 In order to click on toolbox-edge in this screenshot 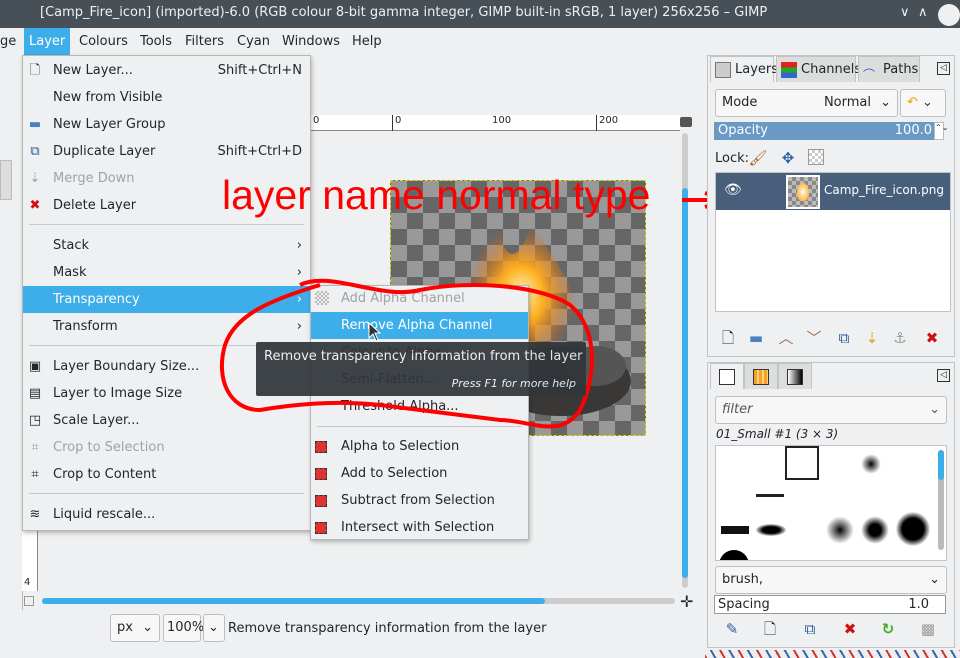, I will do `click(6, 180)`.